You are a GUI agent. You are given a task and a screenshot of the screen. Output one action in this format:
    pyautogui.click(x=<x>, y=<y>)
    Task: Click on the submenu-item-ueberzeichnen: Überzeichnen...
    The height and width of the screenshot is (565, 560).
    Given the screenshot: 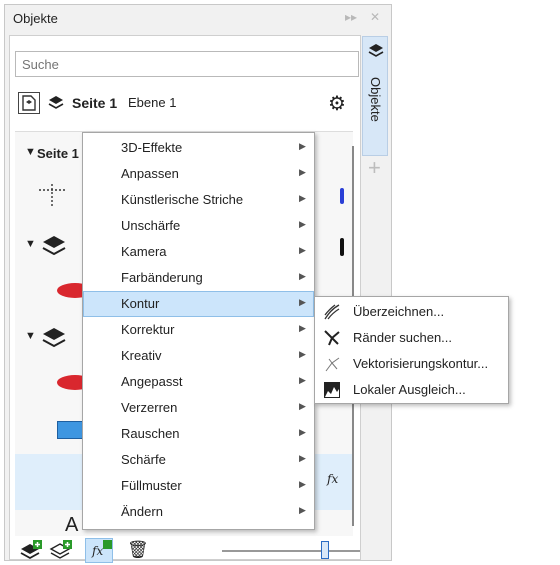 What is the action you would take?
    pyautogui.click(x=411, y=312)
    